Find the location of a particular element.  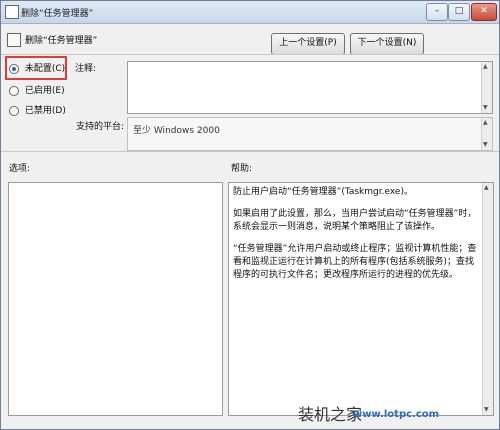

not-configured-radio: 未配置(C) is located at coordinates (37, 68).